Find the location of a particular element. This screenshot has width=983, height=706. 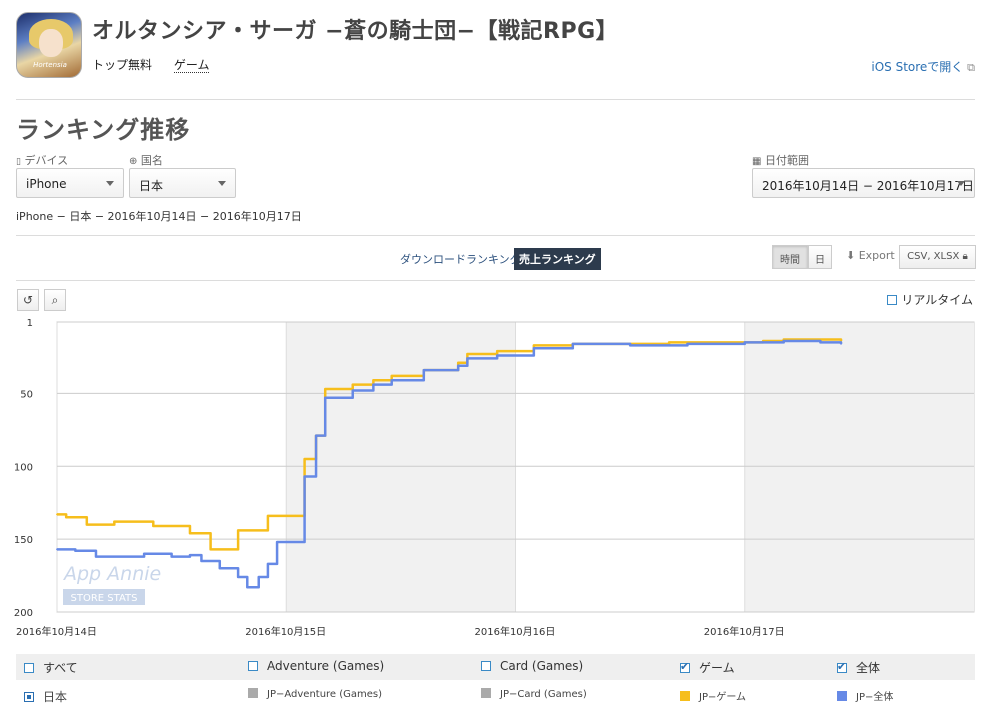

device-select: iPhone is located at coordinates (70, 183).